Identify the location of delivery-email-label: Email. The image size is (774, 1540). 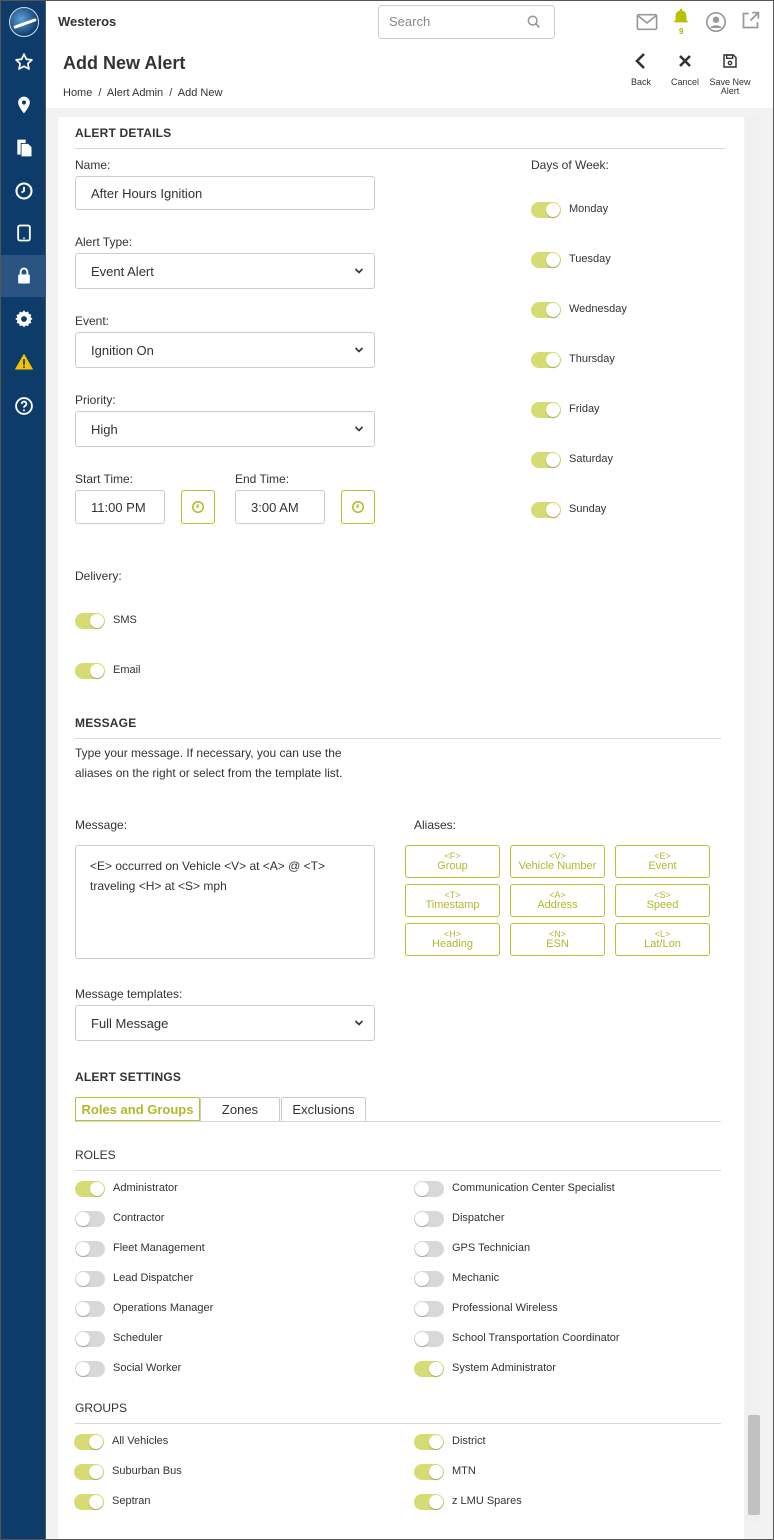
(127, 670).